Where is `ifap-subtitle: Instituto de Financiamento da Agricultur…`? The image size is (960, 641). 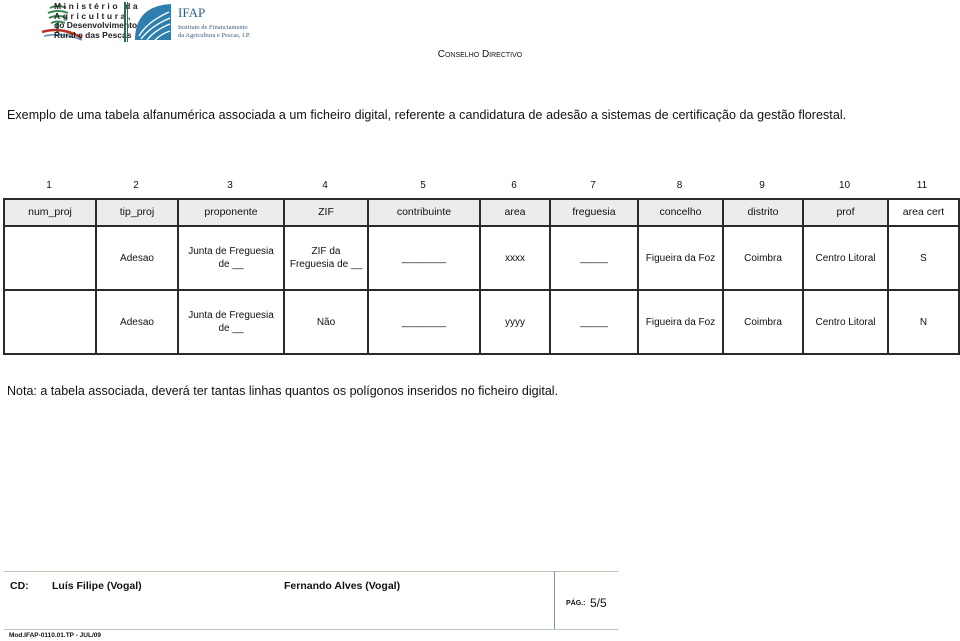 ifap-subtitle: Instituto de Financiamento da Agricultur… is located at coordinates (214, 32).